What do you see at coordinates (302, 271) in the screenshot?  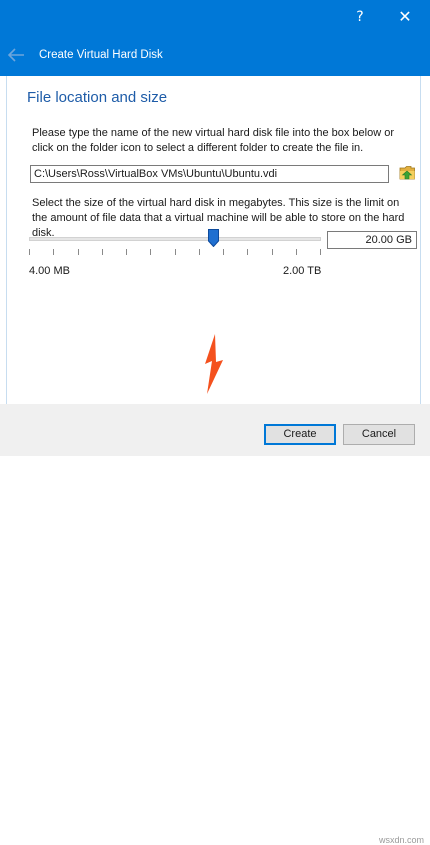 I see `max-size-label: 2.00 TB` at bounding box center [302, 271].